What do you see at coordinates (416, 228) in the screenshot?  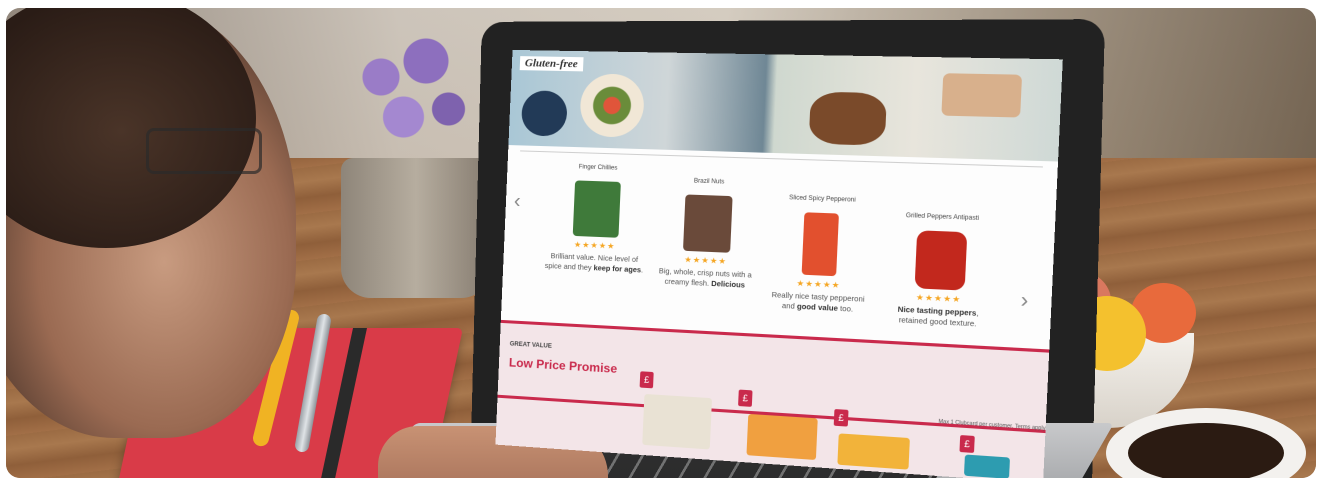 I see `plant-pot` at bounding box center [416, 228].